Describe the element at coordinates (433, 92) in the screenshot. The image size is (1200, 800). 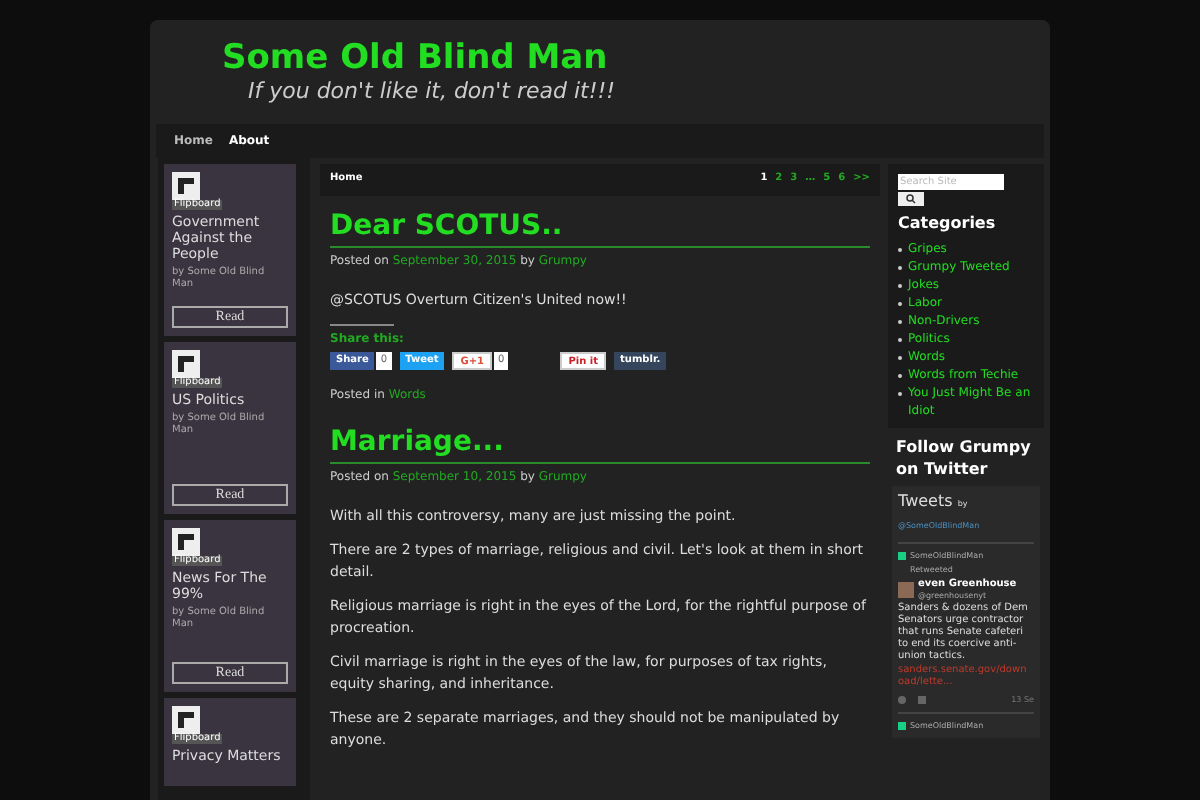
I see `site-tagline: If you don't like it, don't read it!!!` at that location.